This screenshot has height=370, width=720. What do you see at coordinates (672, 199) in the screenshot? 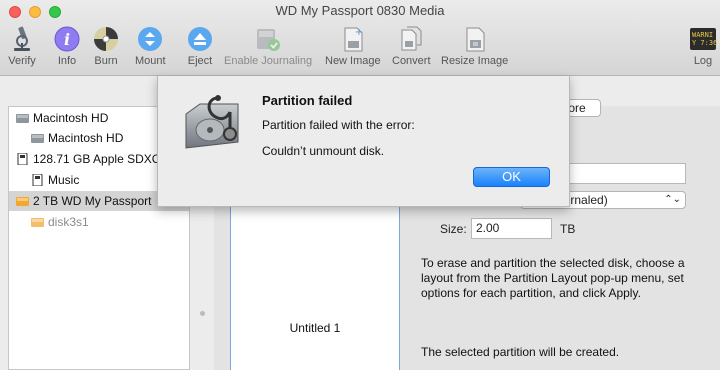
I see `popup-chevrons-icon: ⌃⌄` at bounding box center [672, 199].